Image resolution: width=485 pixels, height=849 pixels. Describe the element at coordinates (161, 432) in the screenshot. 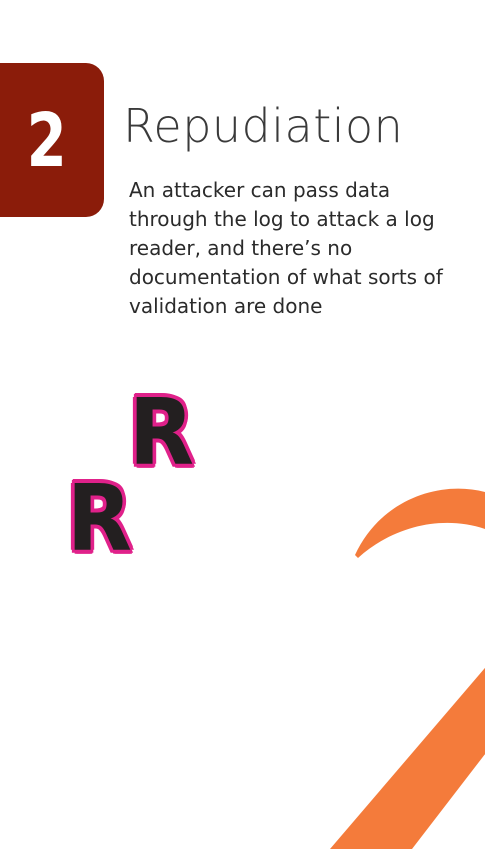

I see `suit-letter-upper: R` at that location.